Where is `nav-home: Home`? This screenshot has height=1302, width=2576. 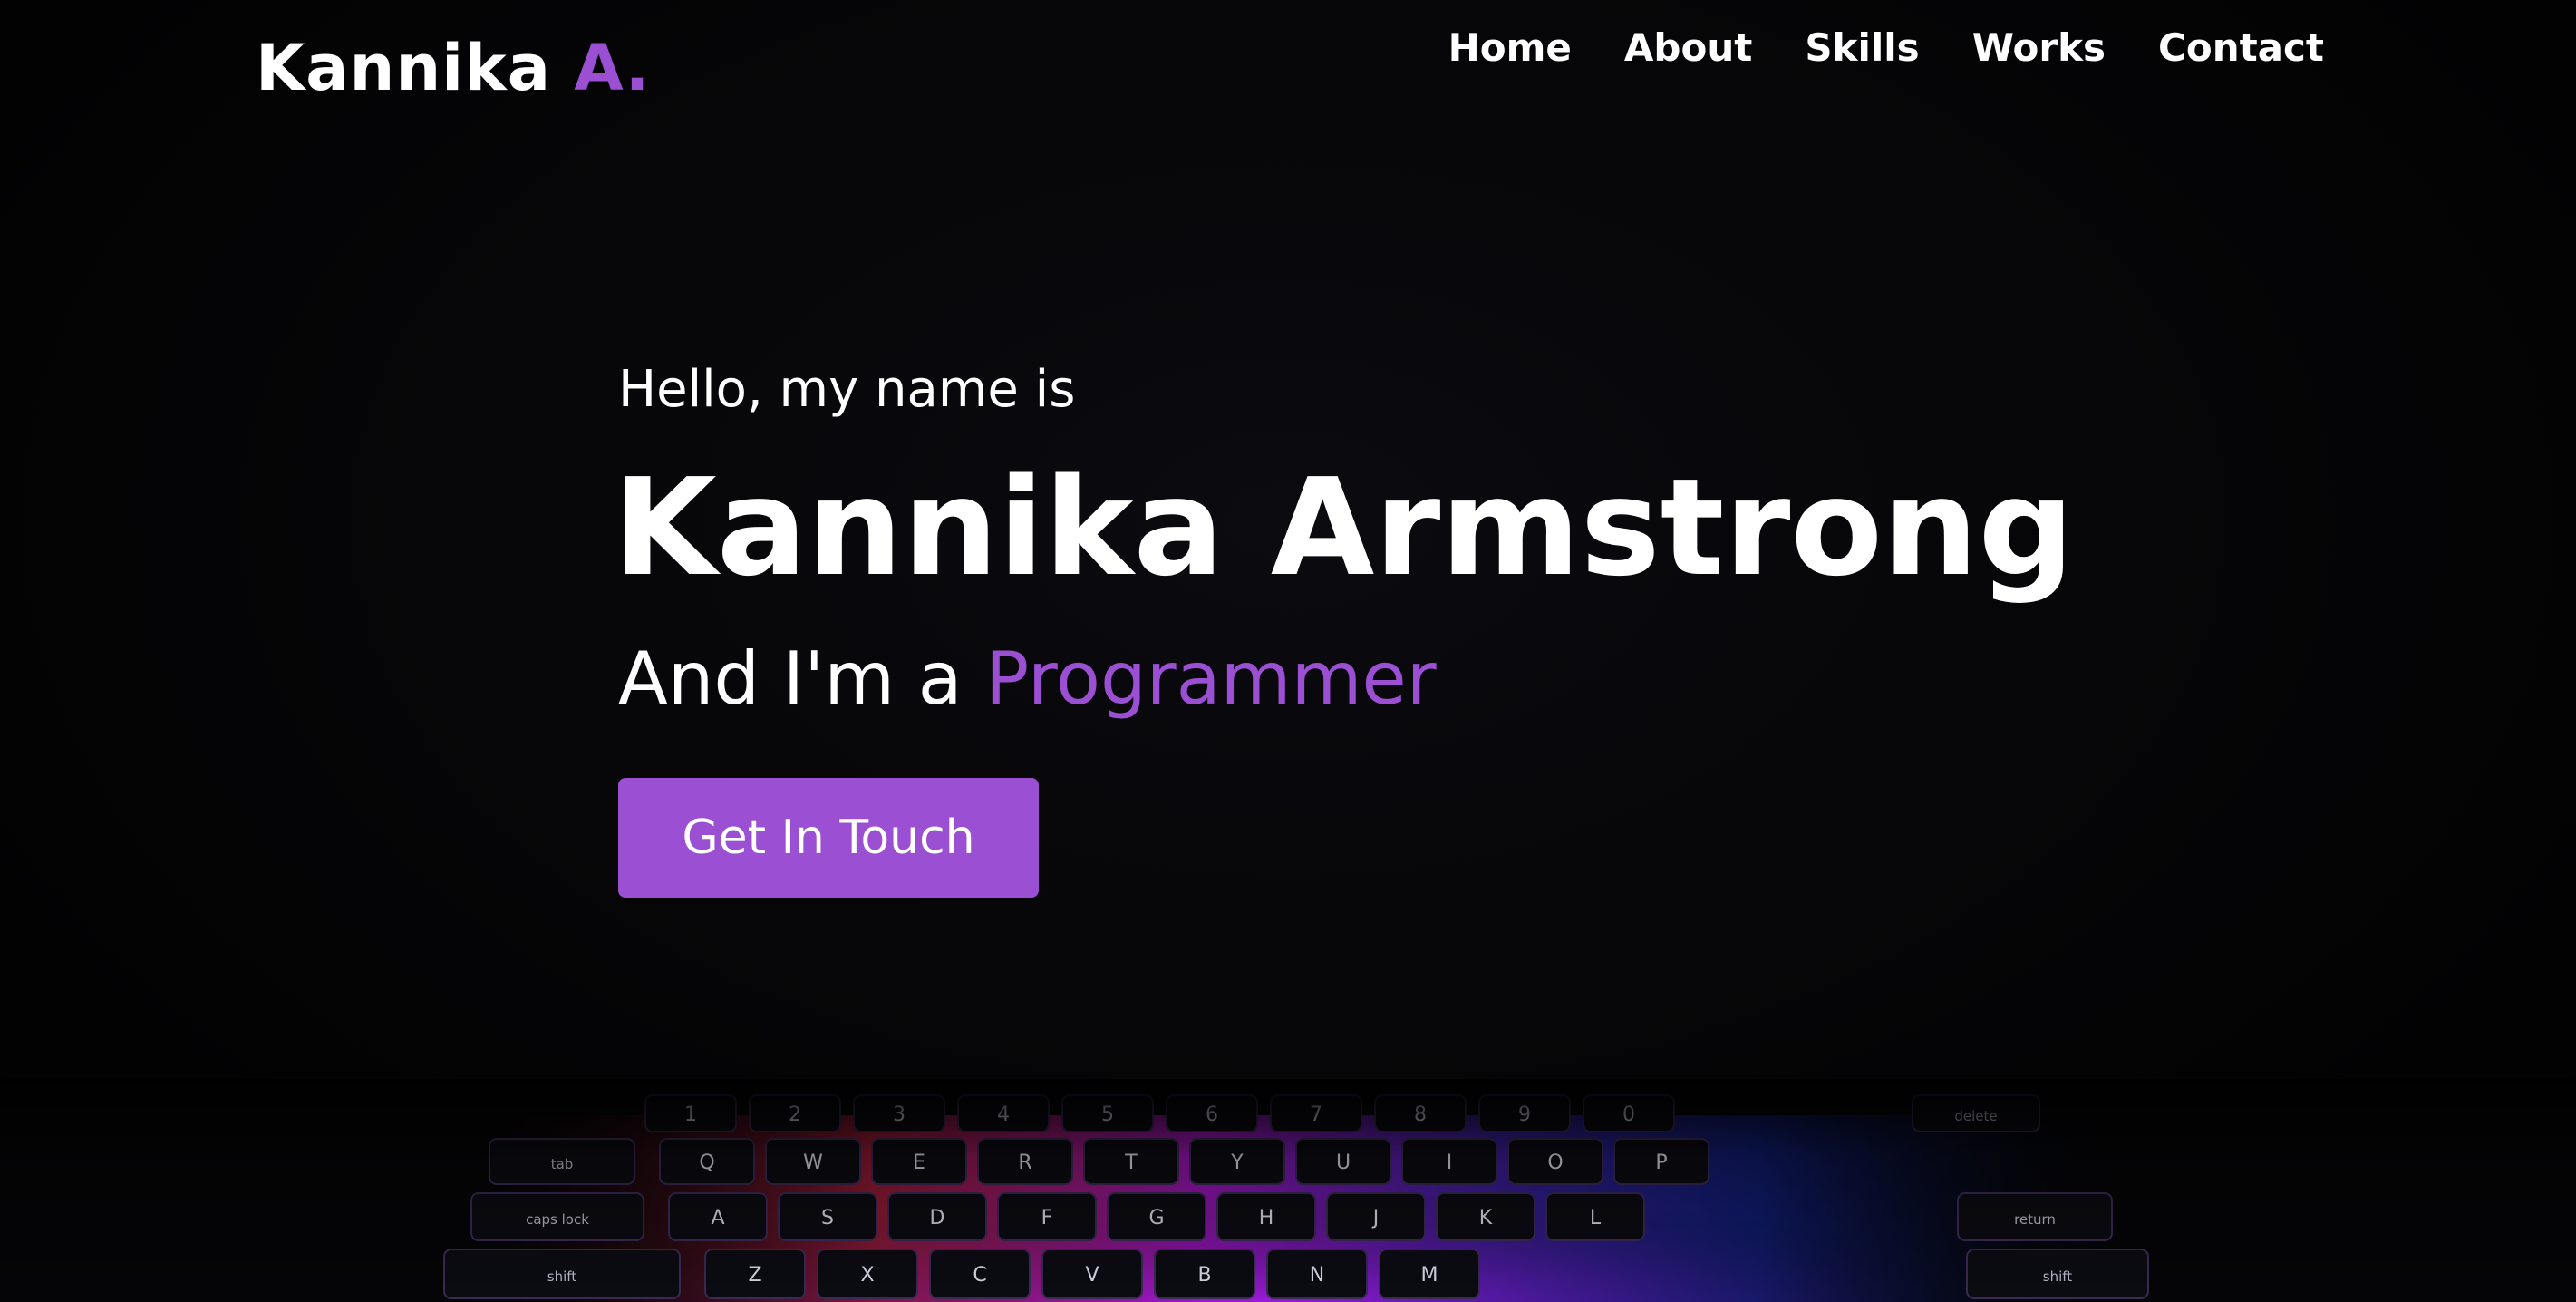
nav-home: Home is located at coordinates (1510, 48).